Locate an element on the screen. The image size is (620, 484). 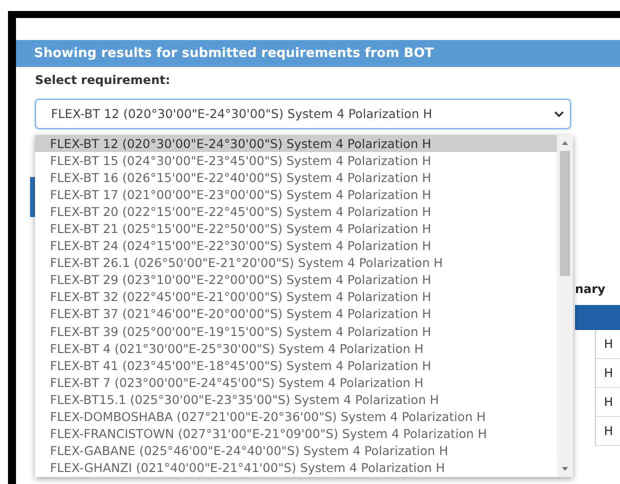
panel-header: Showing results for submitted requirements from BOT is located at coordinates (318, 53).